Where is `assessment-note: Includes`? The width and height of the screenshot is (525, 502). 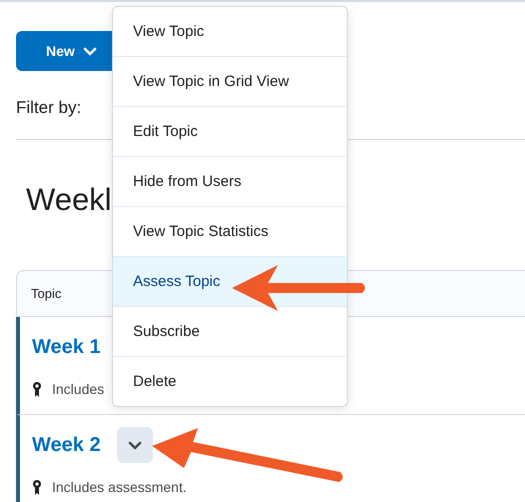 assessment-note: Includes is located at coordinates (78, 389).